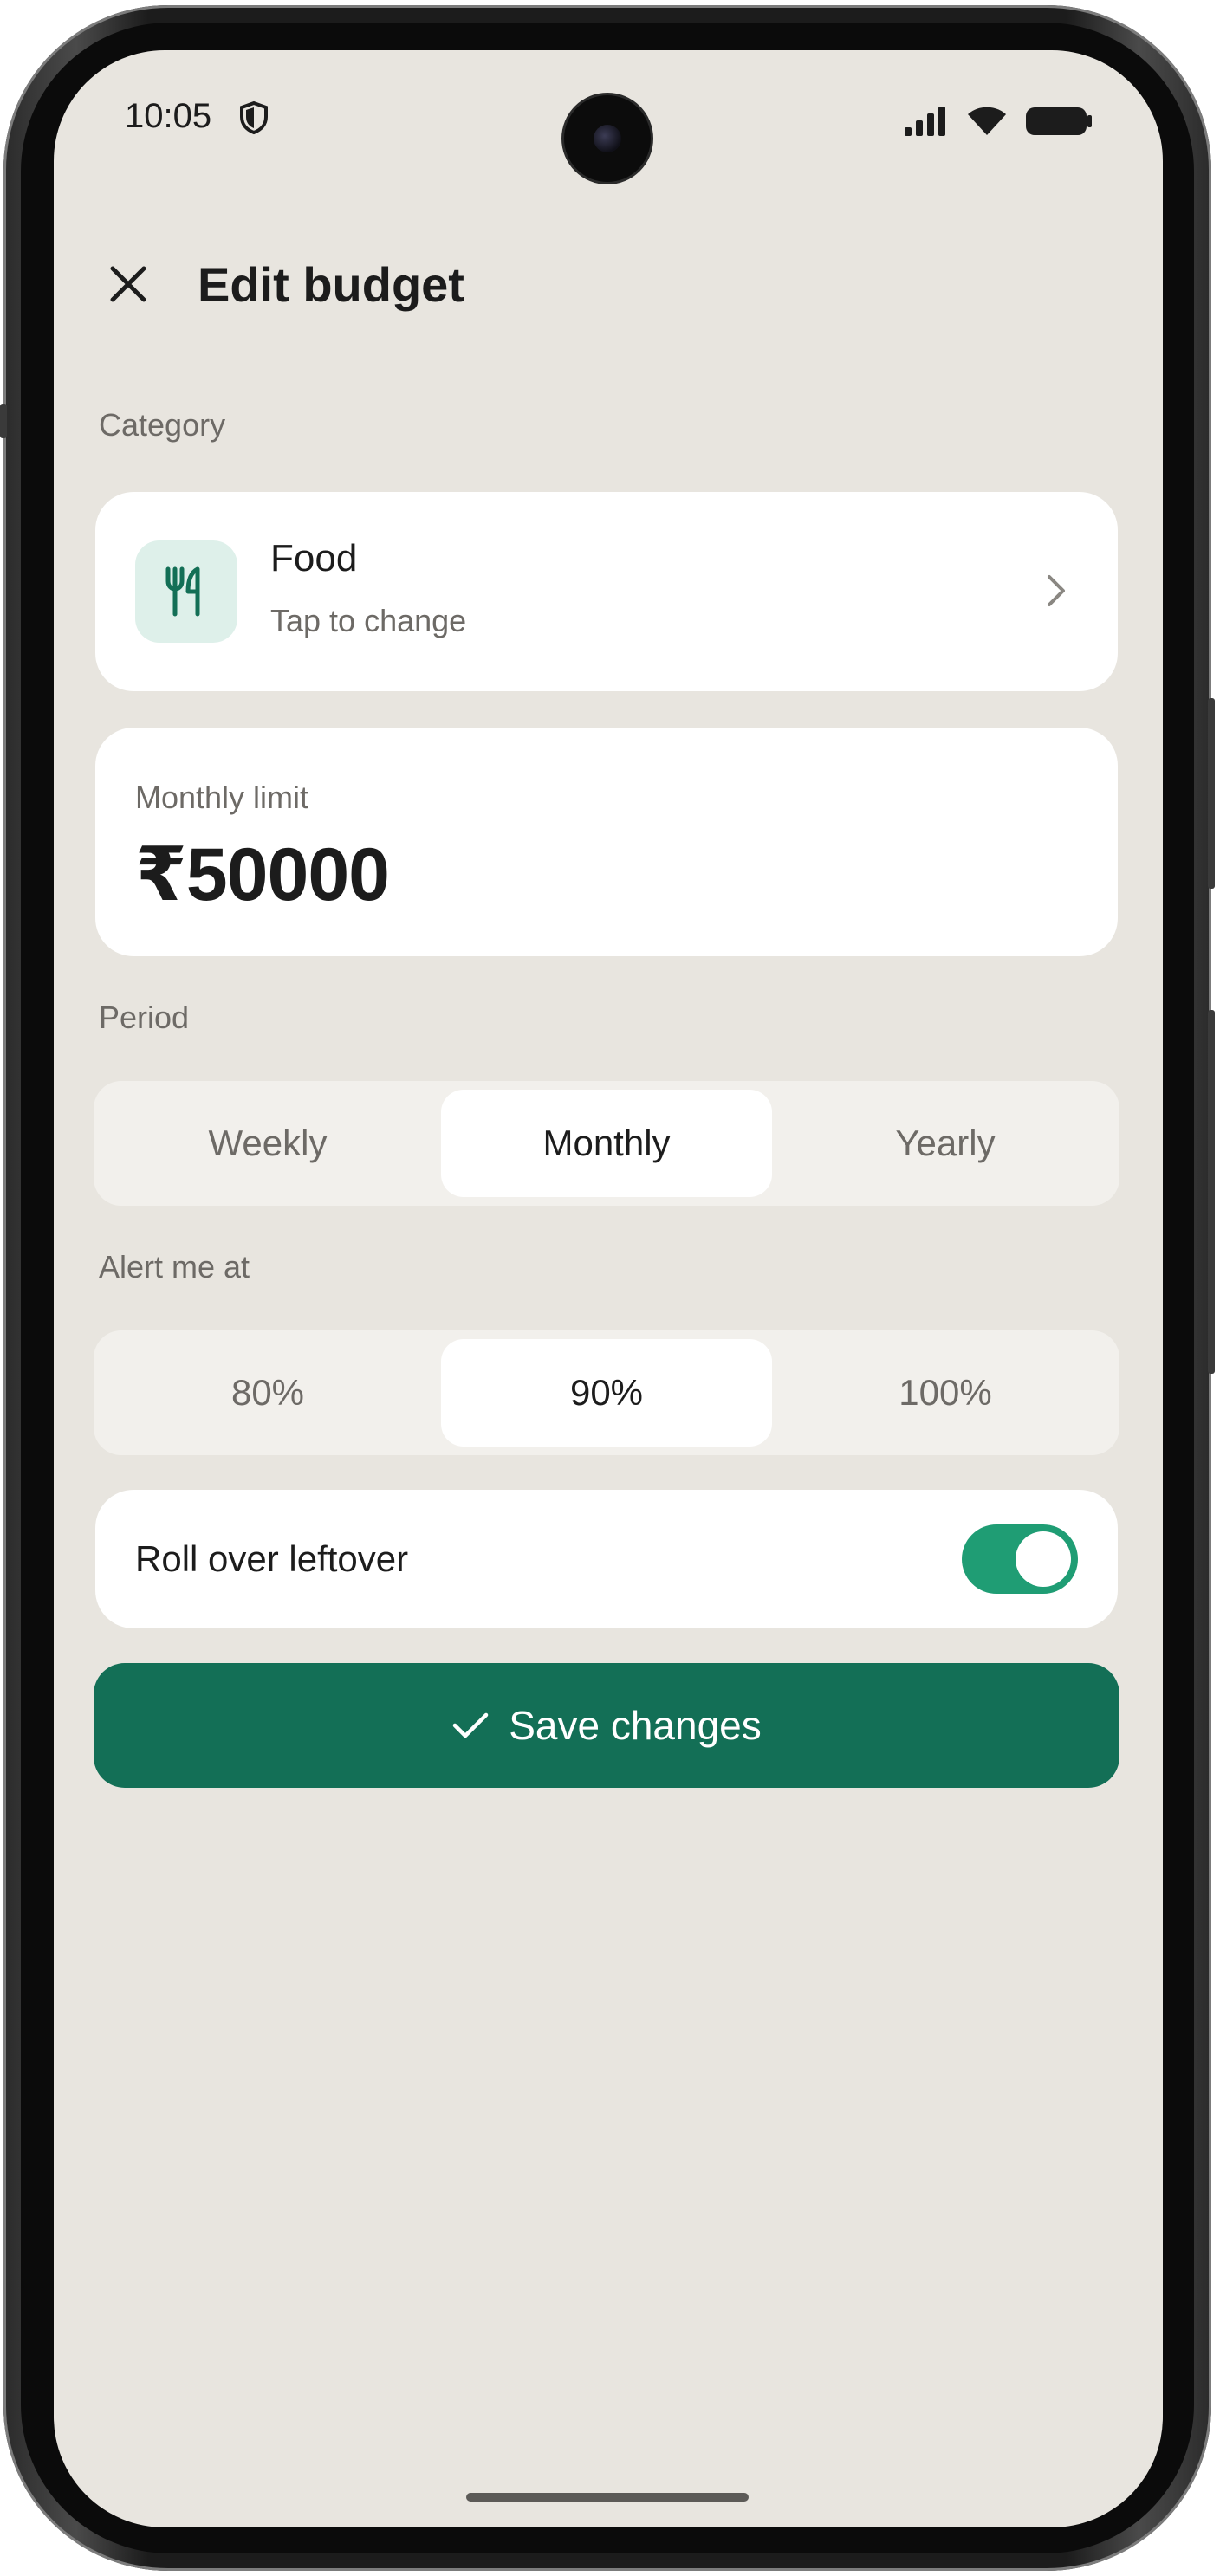 The height and width of the screenshot is (2576, 1220). I want to click on period-section-label: Period, so click(144, 1017).